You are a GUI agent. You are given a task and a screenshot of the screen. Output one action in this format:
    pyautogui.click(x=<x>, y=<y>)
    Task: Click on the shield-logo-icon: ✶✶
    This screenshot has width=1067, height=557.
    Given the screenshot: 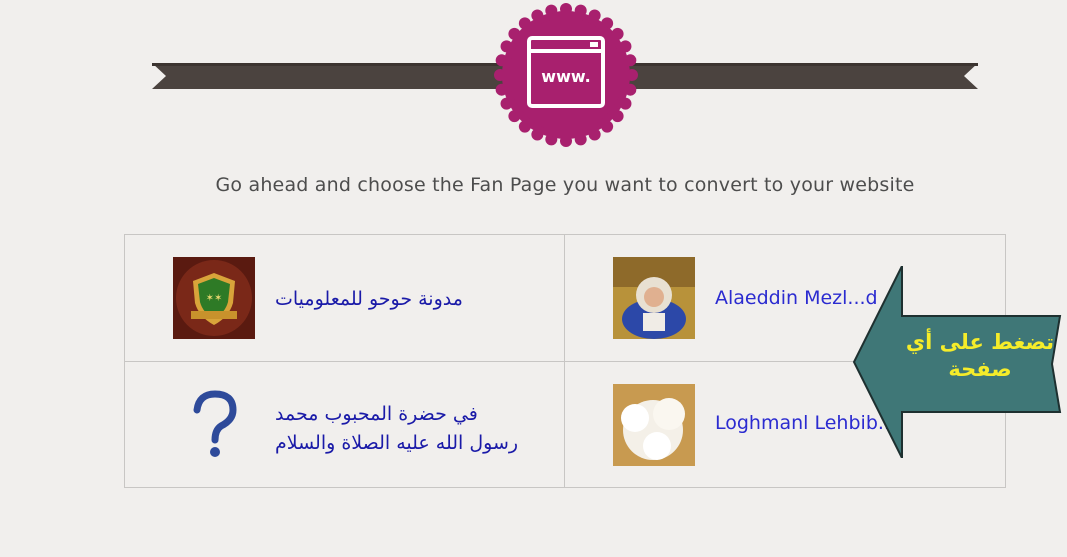 What is the action you would take?
    pyautogui.click(x=214, y=298)
    